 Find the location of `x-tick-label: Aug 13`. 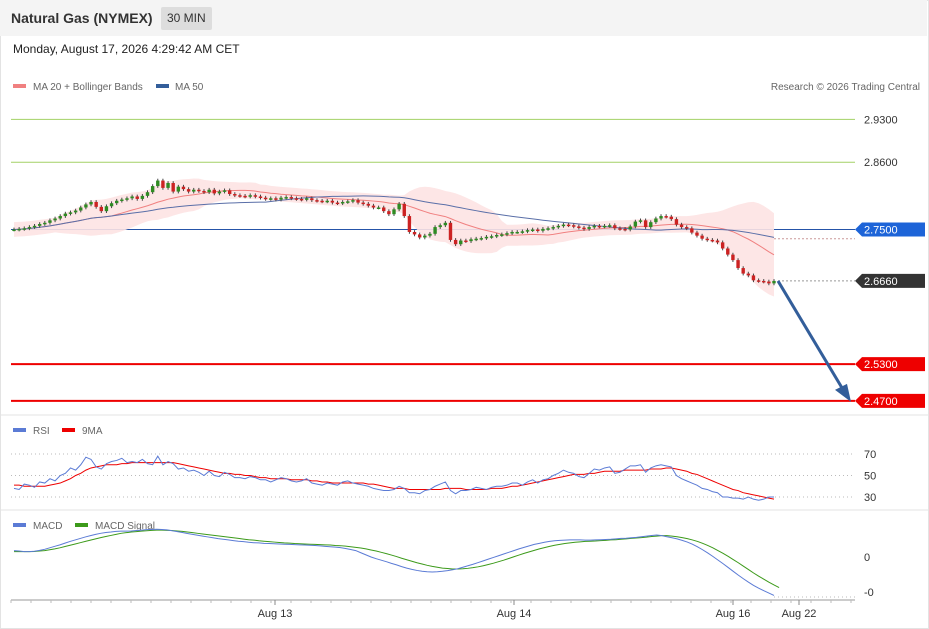

x-tick-label: Aug 13 is located at coordinates (275, 614).